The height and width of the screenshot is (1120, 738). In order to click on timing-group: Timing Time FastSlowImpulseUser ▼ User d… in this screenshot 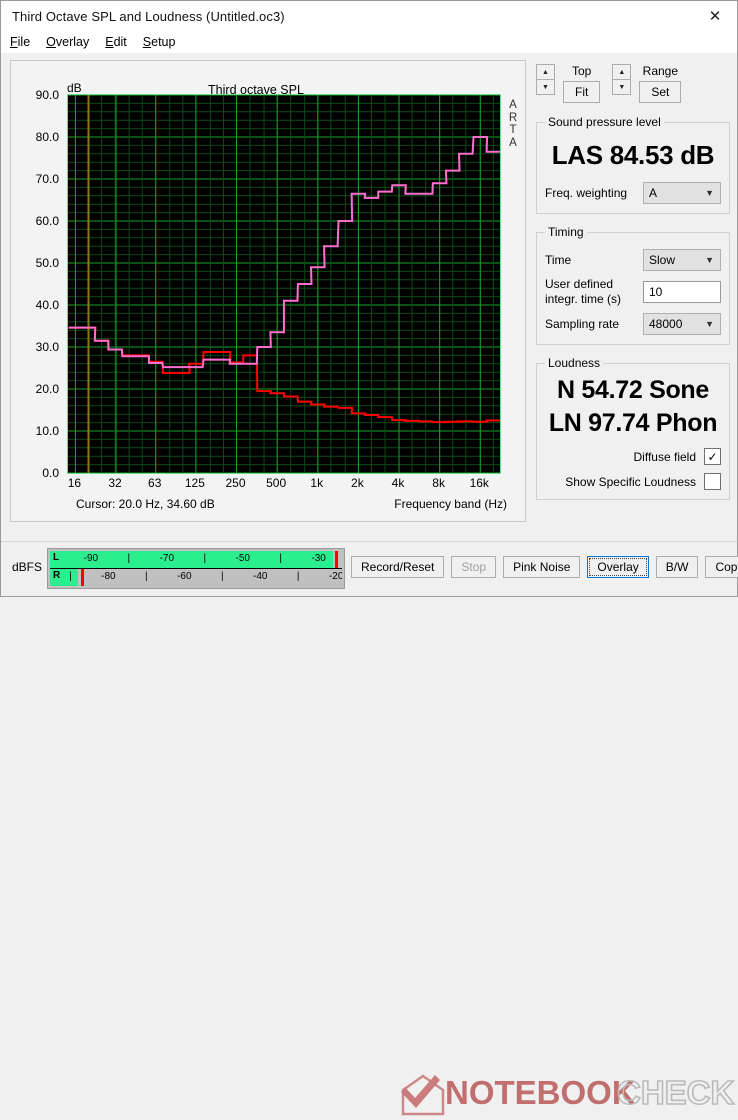, I will do `click(633, 285)`.